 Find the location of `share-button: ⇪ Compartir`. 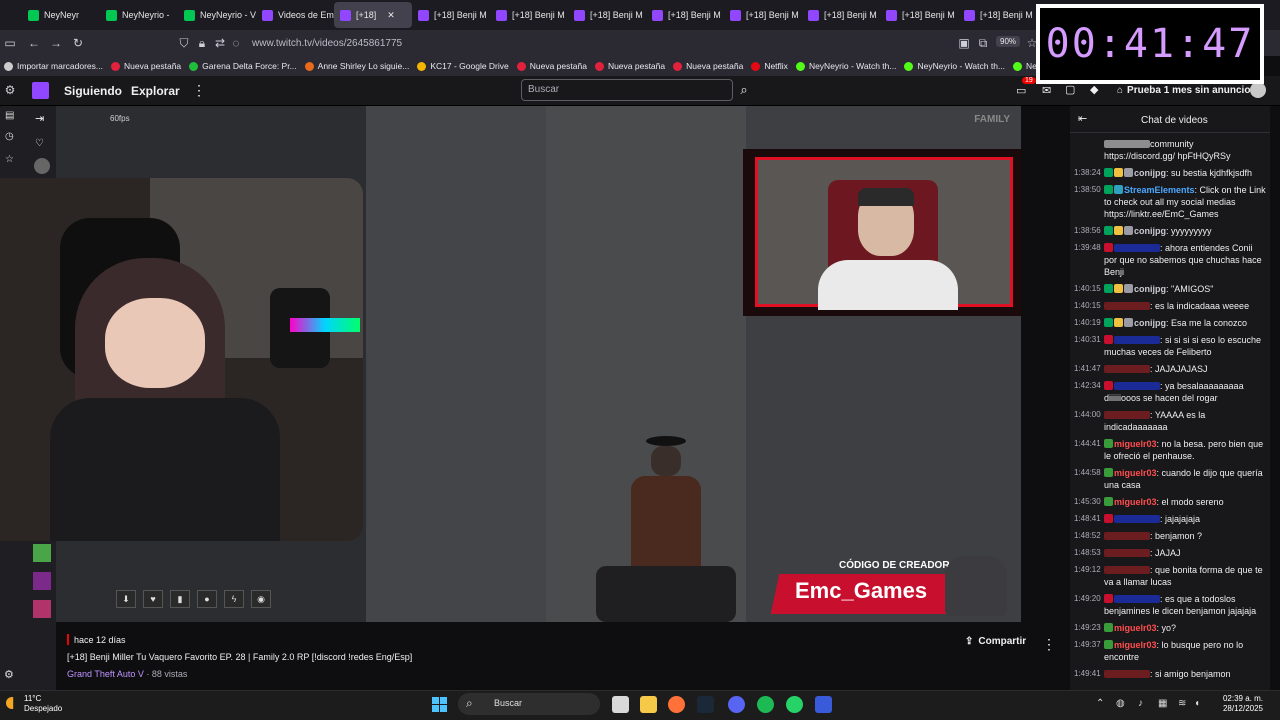

share-button: ⇪ Compartir is located at coordinates (995, 641).